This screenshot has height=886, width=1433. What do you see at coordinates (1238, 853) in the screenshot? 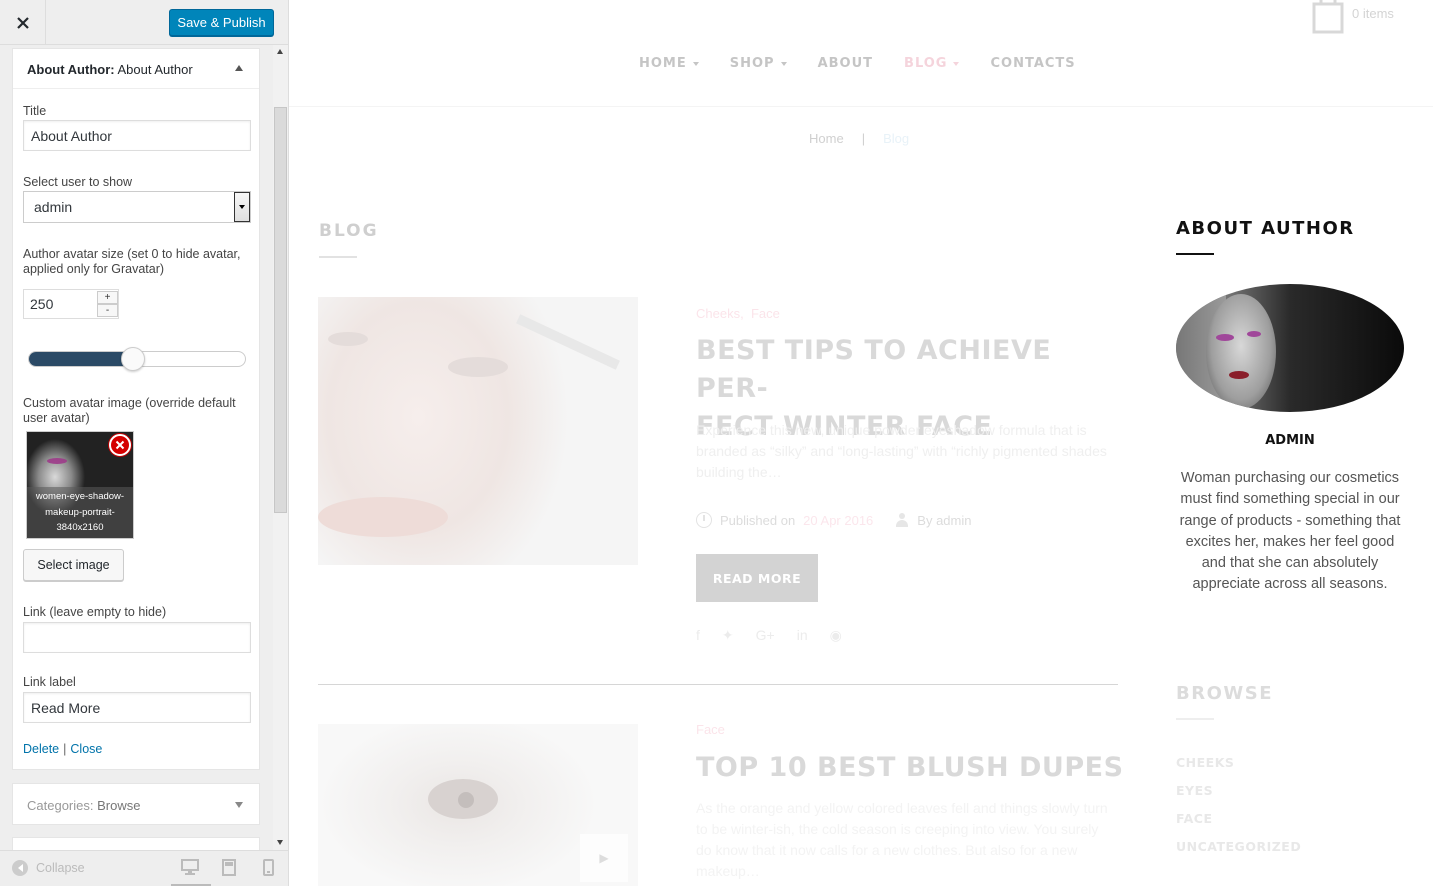
I see `category-item: UNCATEGORIZED` at bounding box center [1238, 853].